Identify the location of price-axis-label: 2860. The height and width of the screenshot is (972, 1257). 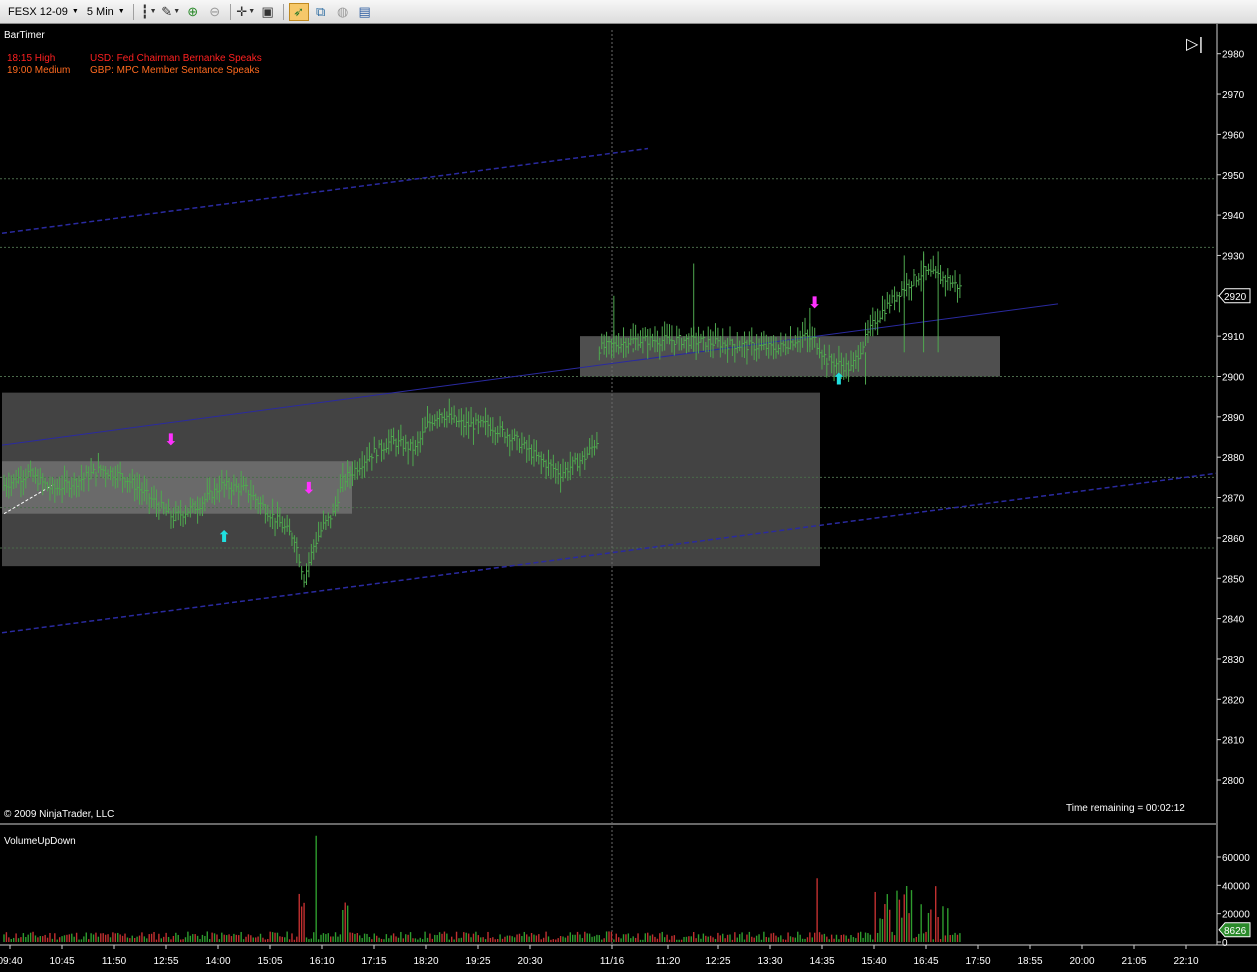
(1233, 539).